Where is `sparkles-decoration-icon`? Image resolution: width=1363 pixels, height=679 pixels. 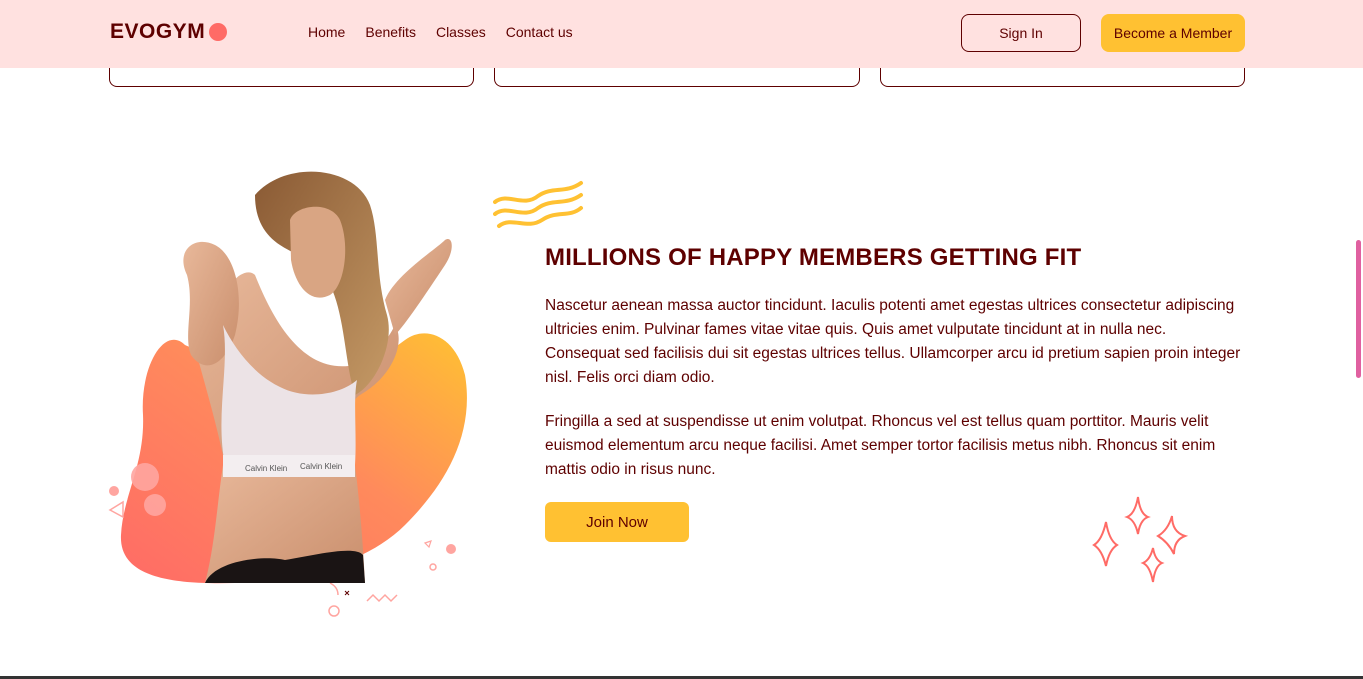 sparkles-decoration-icon is located at coordinates (1140, 542).